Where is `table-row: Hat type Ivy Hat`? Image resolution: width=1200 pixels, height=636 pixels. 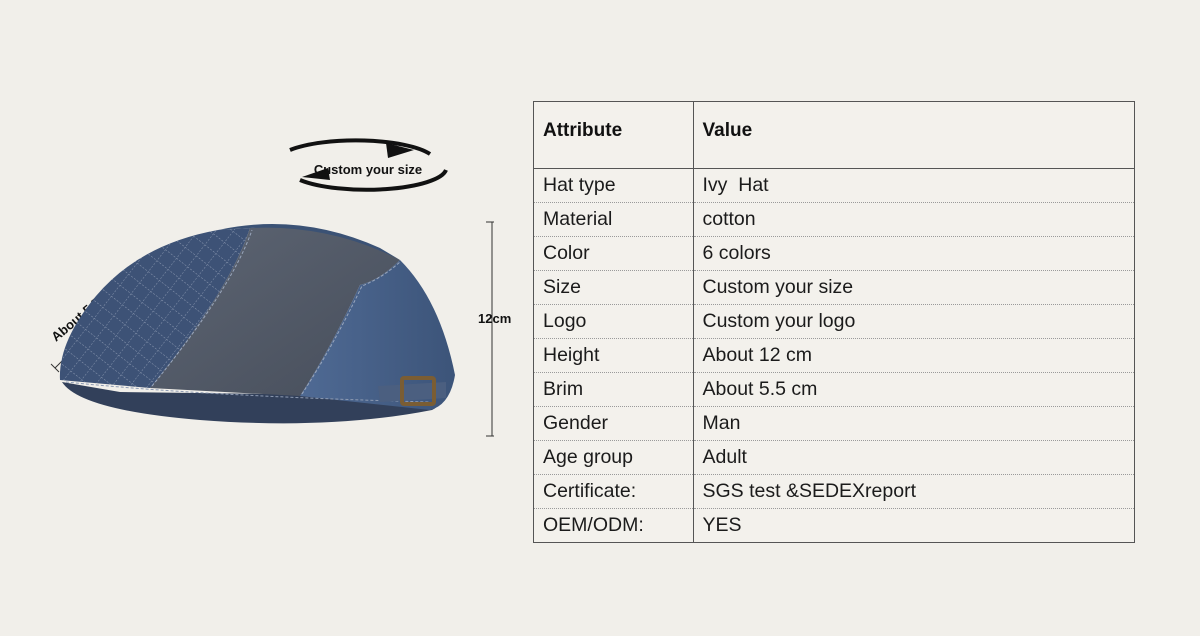
table-row: Hat type Ivy Hat is located at coordinates (834, 185).